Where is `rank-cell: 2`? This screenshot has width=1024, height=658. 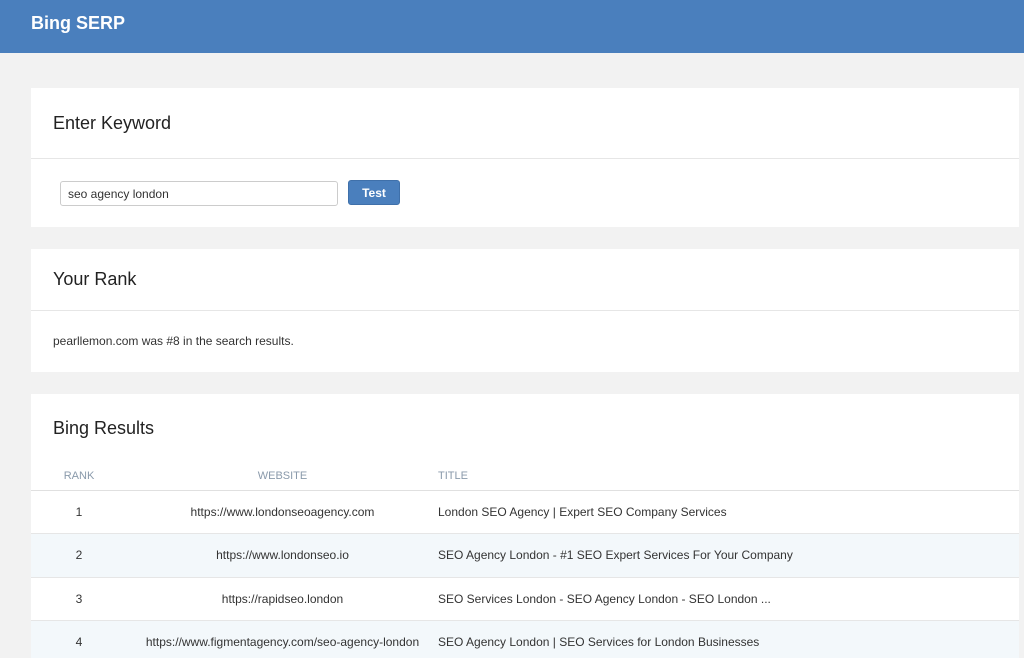 rank-cell: 2 is located at coordinates (79, 555).